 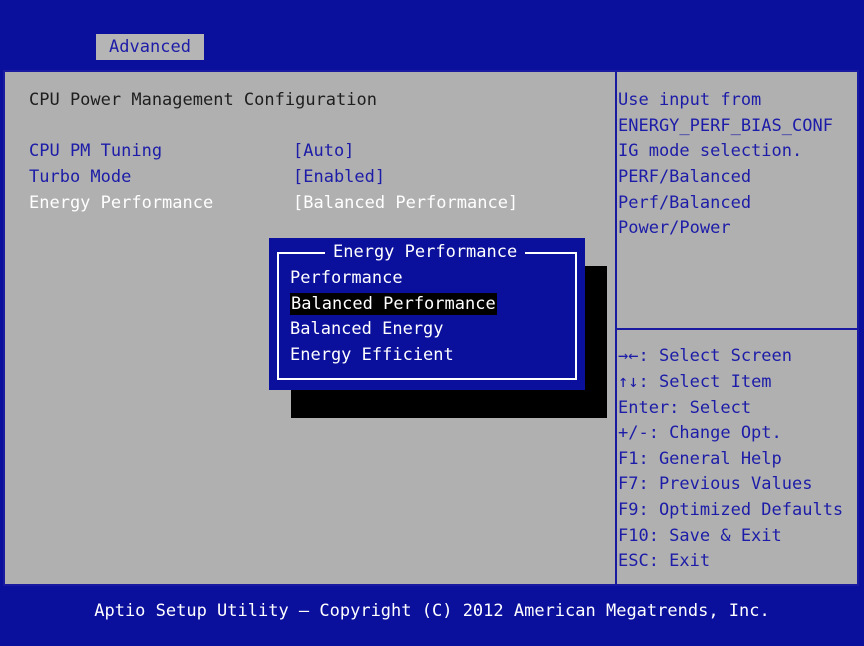 What do you see at coordinates (695, 382) in the screenshot?
I see `key-select-item: ↑↓: Select Item` at bounding box center [695, 382].